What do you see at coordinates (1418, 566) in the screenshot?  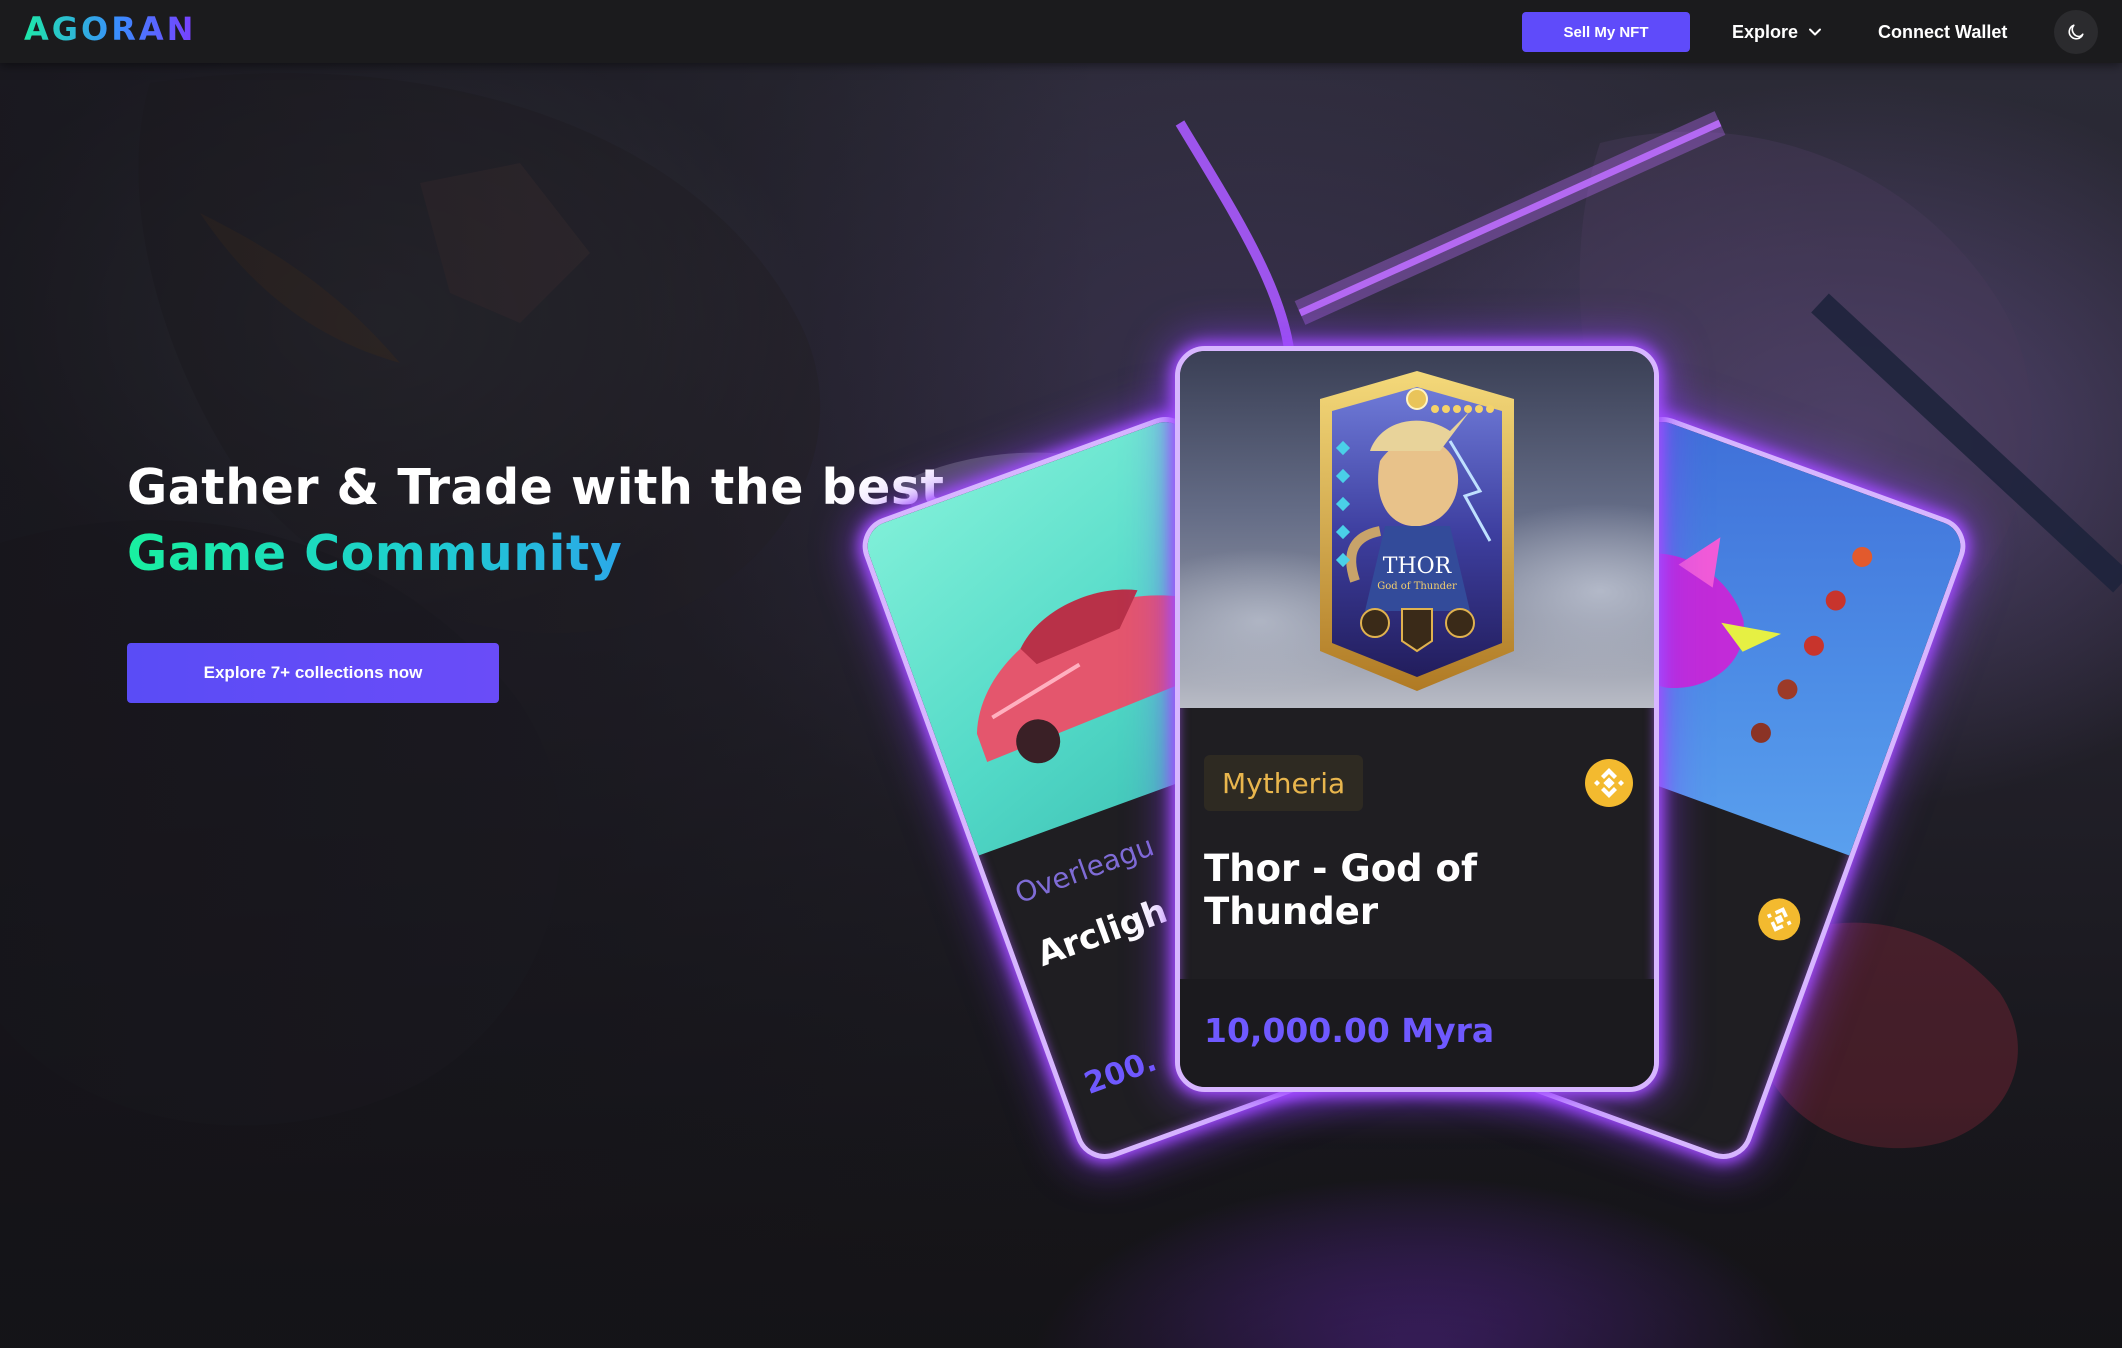 I see `thor-art-title: THOR` at bounding box center [1418, 566].